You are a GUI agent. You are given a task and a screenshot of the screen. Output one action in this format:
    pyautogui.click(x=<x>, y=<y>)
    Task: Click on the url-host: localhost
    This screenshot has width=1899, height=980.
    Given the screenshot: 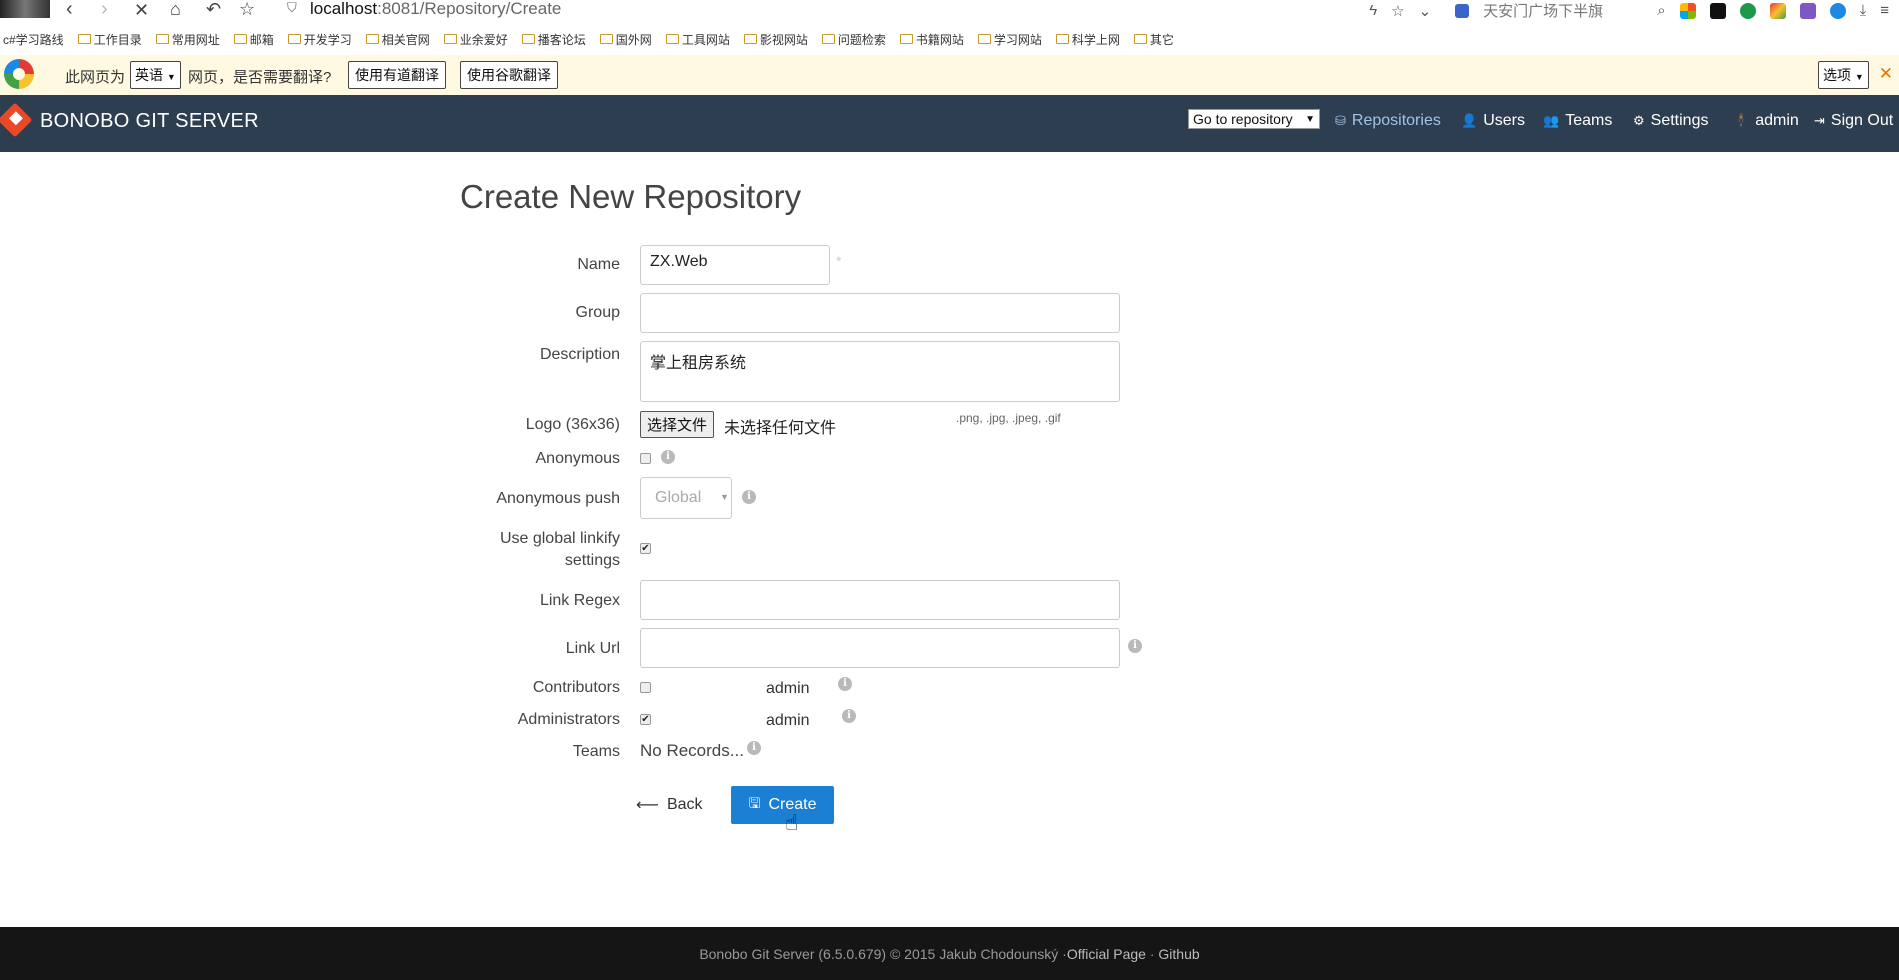 What is the action you would take?
    pyautogui.click(x=344, y=9)
    